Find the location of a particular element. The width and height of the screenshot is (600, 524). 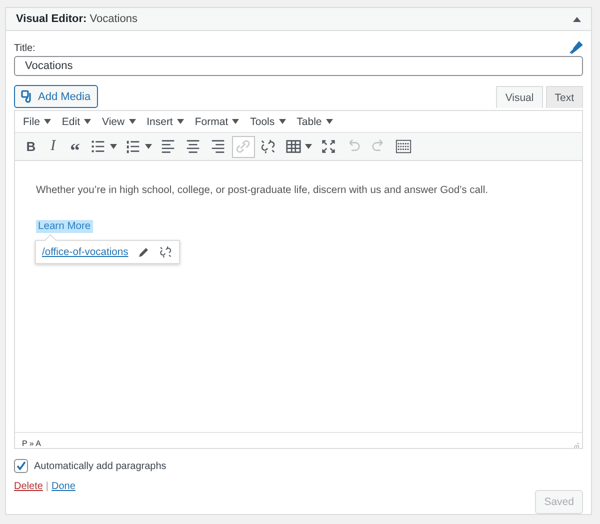

menu-item: Tools is located at coordinates (268, 122).